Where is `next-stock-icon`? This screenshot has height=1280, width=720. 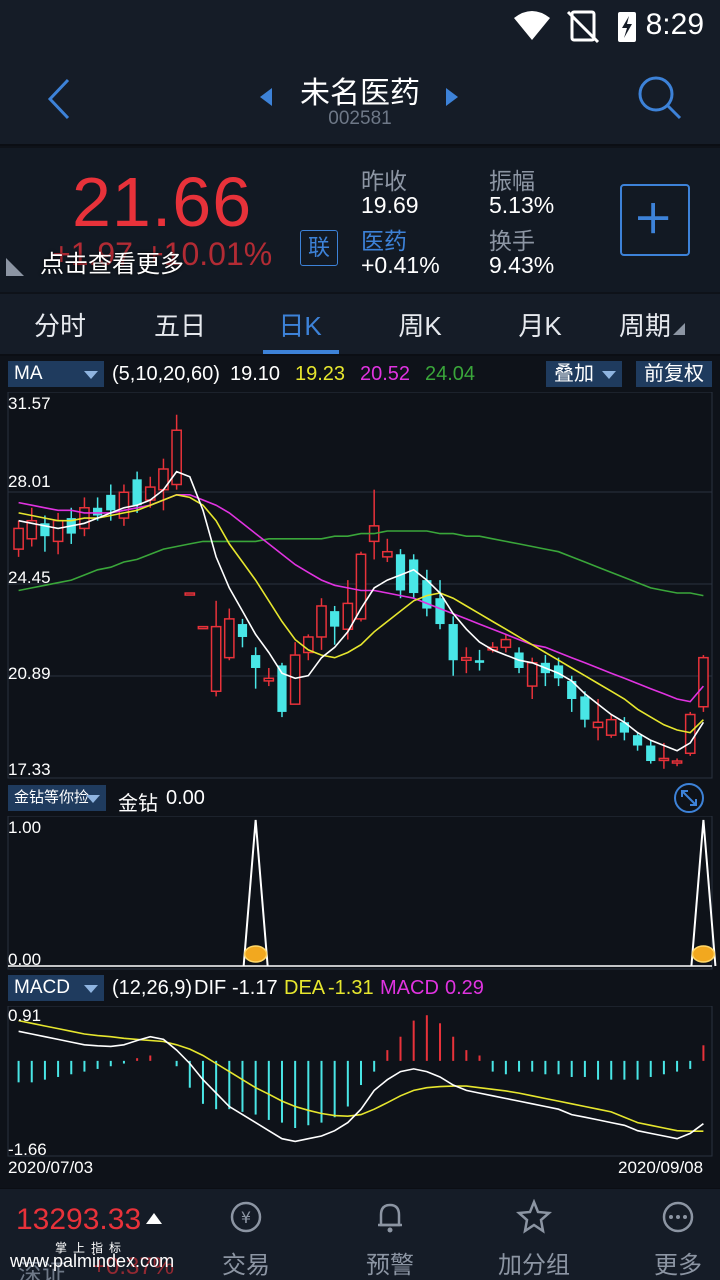
next-stock-icon is located at coordinates (452, 97).